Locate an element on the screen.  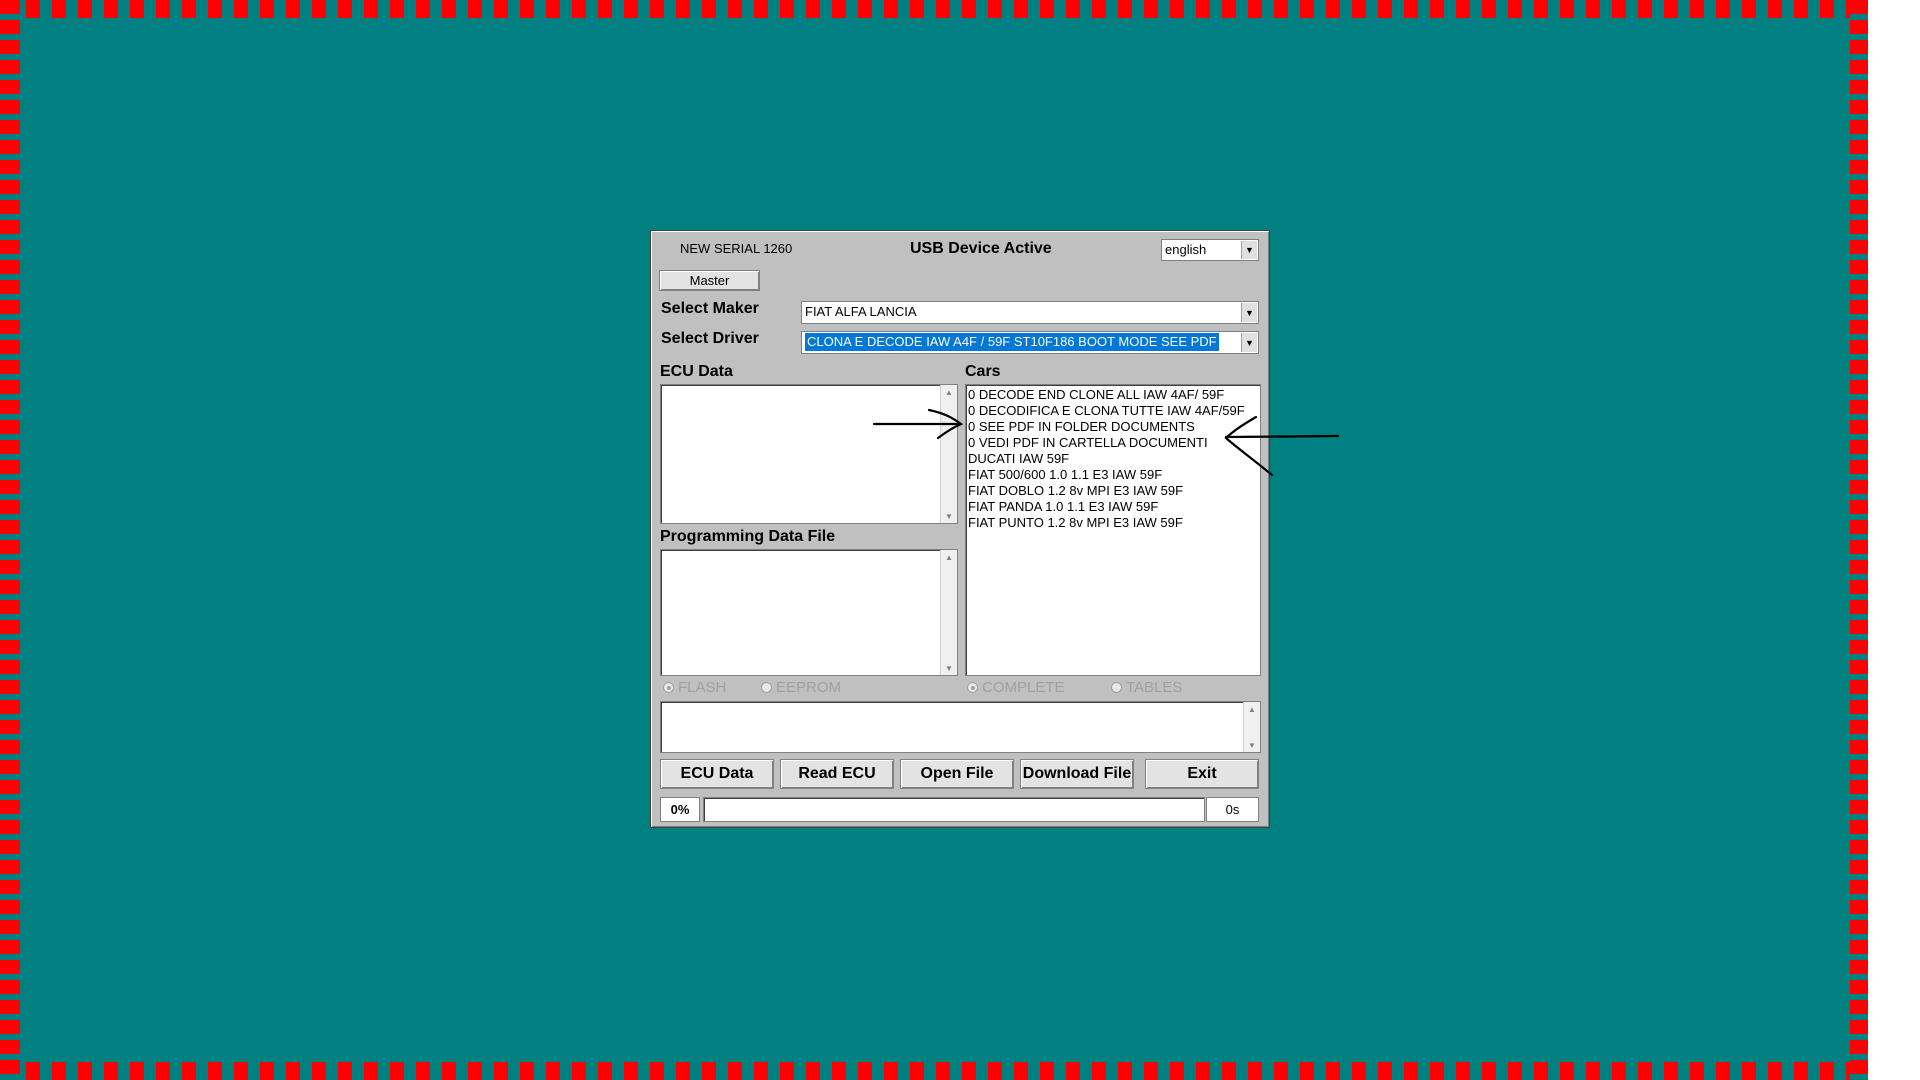
complete-radio: COMPLETE is located at coordinates (1016, 687).